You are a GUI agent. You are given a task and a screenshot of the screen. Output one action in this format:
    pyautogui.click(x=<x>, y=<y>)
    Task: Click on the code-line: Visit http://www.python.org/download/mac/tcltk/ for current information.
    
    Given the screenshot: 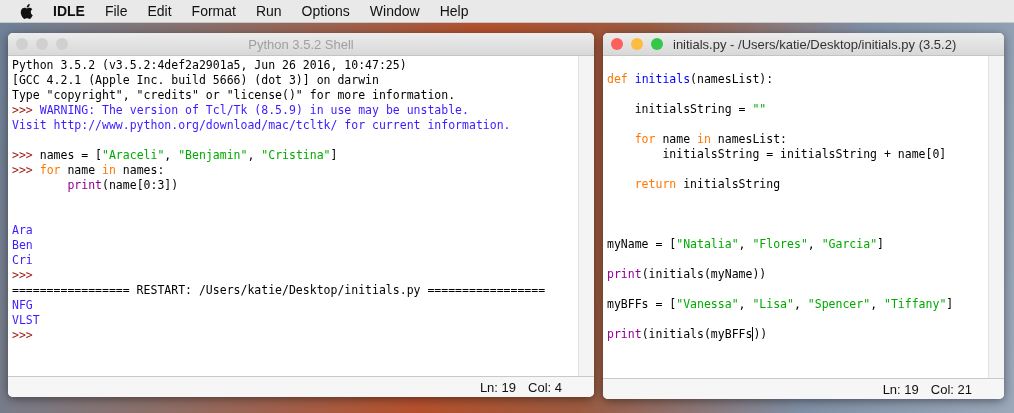 What is the action you would take?
    pyautogui.click(x=261, y=125)
    